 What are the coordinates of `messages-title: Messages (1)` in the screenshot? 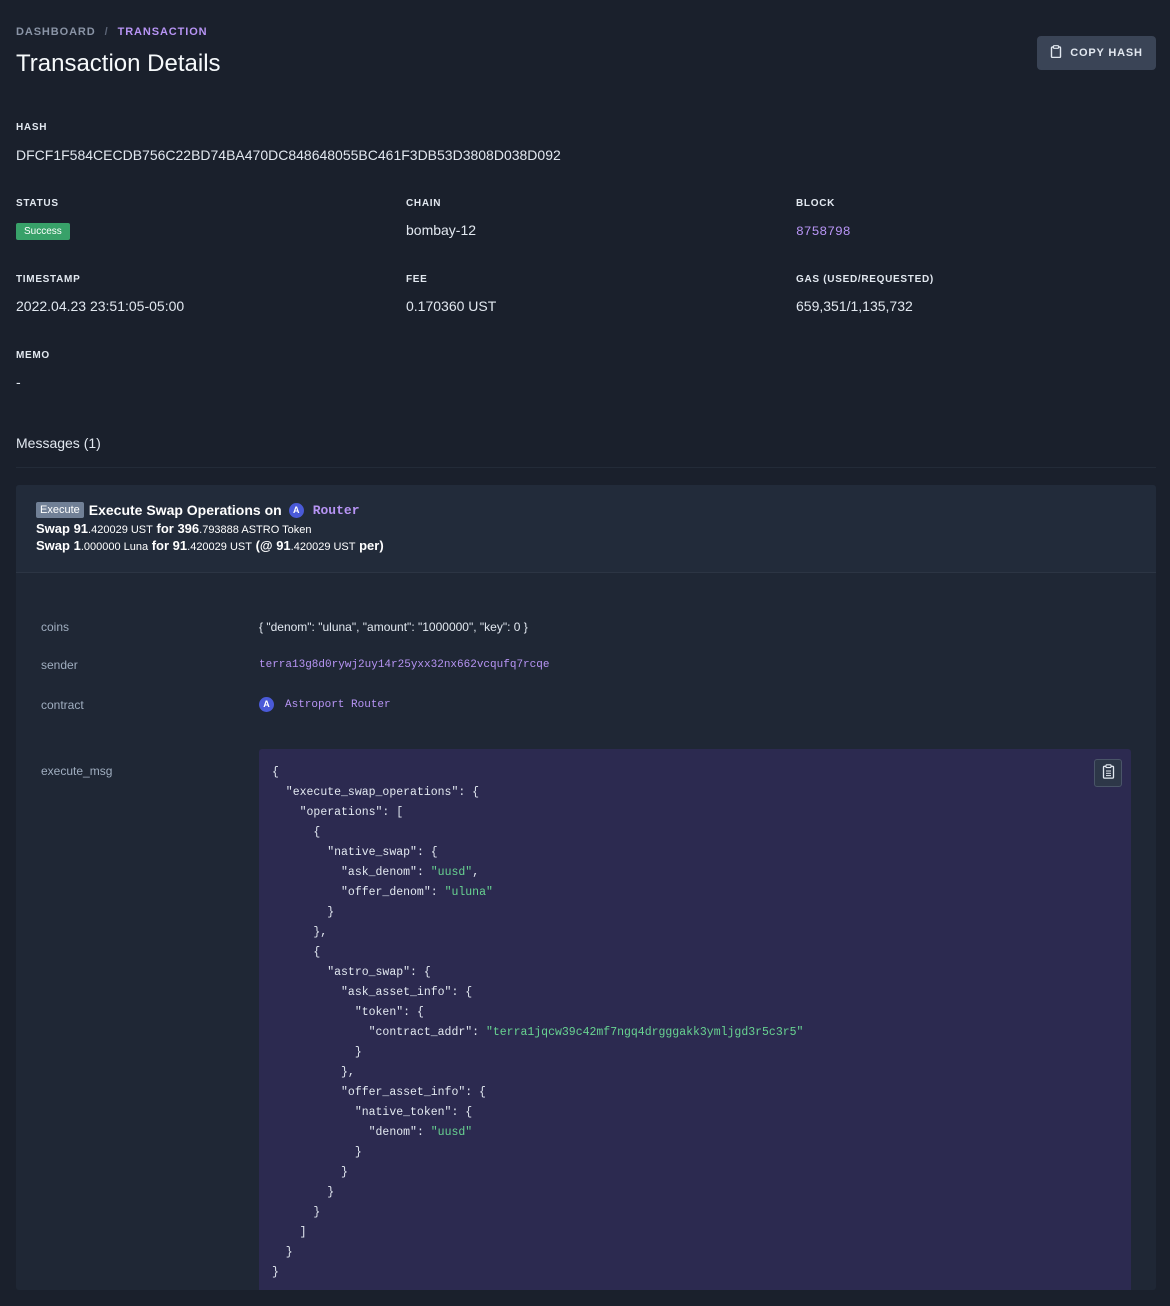 It's located at (58, 443).